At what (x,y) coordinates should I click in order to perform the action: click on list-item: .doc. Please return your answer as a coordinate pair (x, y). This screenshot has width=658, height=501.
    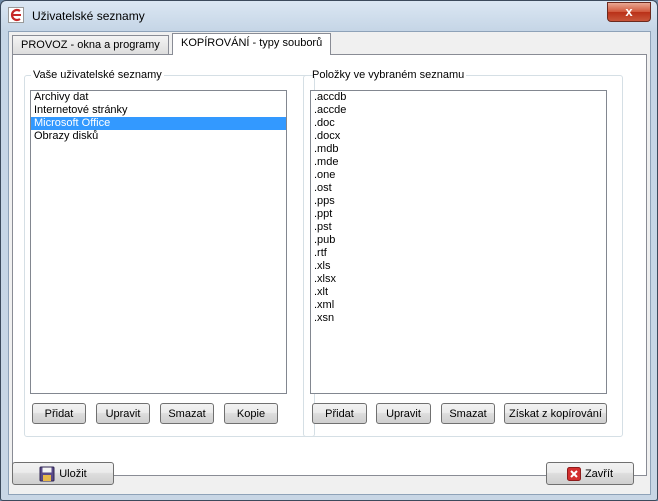
    Looking at the image, I should click on (458, 123).